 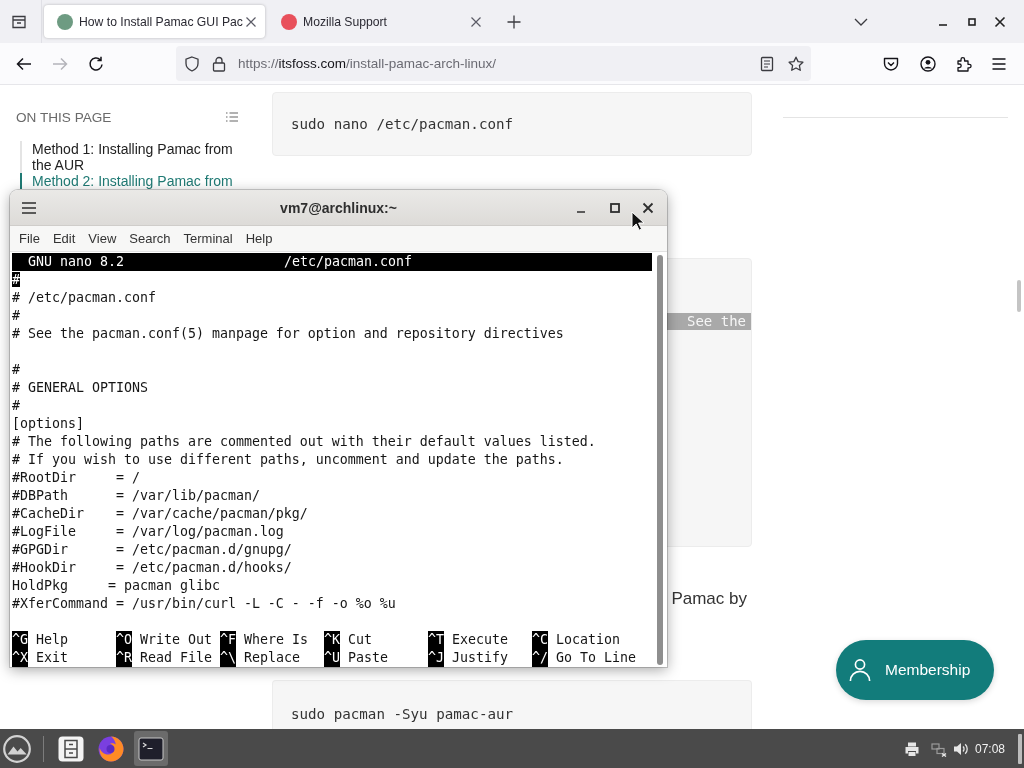 What do you see at coordinates (964, 63) in the screenshot?
I see `puzzle-icon` at bounding box center [964, 63].